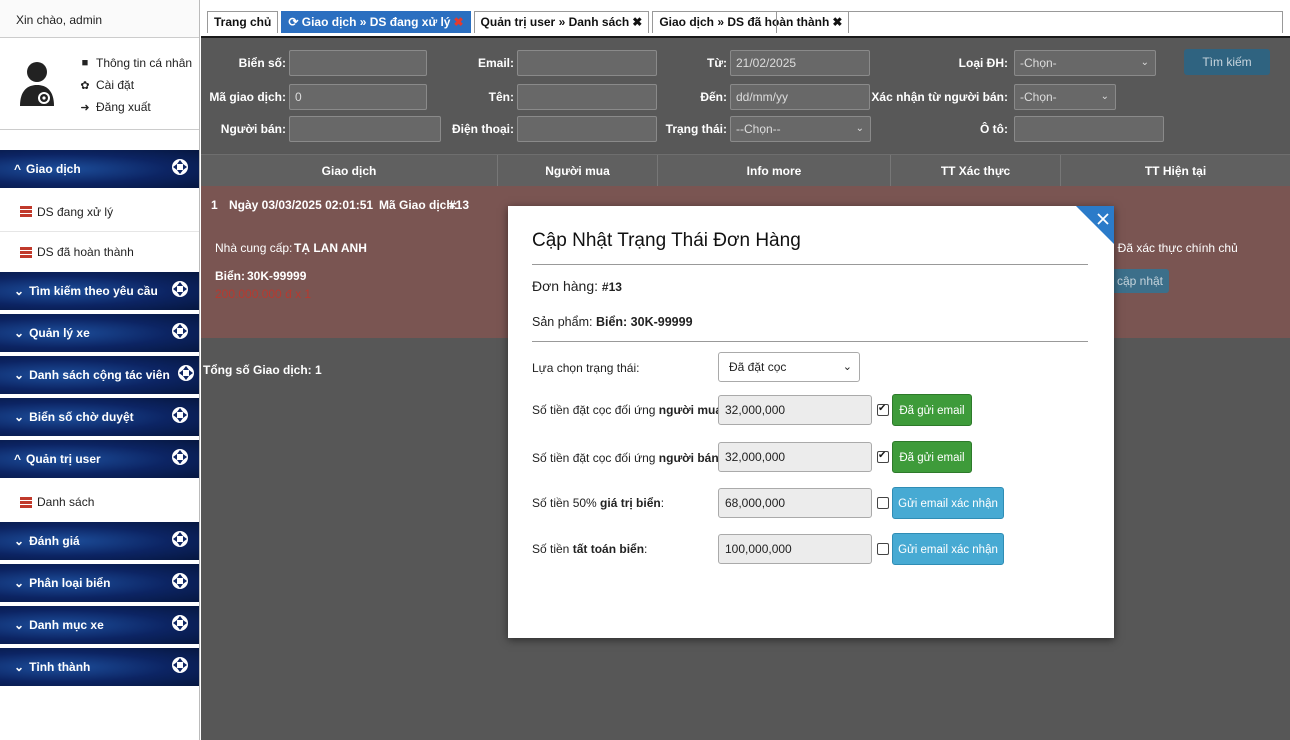  I want to click on nav-section-danh-gia: ⌄ Đánh giá, so click(99, 543).